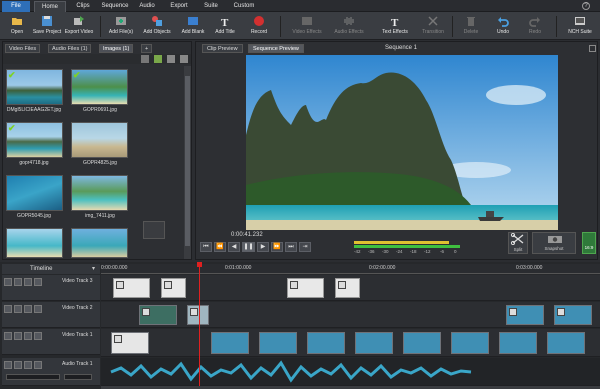 This screenshot has height=389, width=600. Describe the element at coordinates (291, 247) in the screenshot. I see `go-end-button: ⏭` at that location.